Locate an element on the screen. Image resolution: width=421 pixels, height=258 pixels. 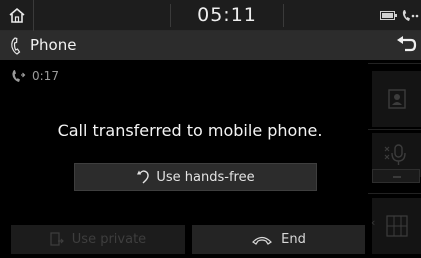
phone-signal-icon is located at coordinates (410, 15).